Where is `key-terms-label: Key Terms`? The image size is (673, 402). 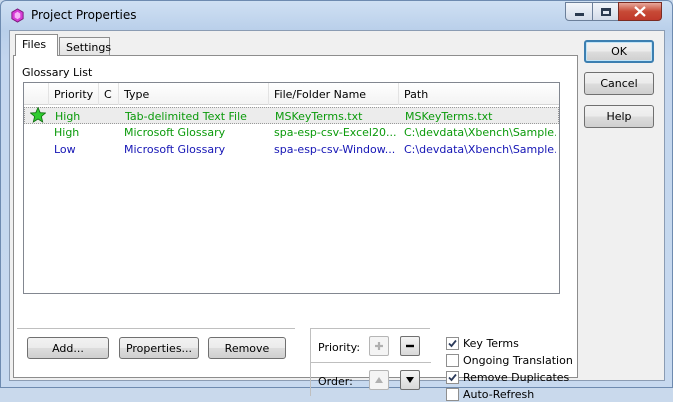 key-terms-label: Key Terms is located at coordinates (491, 343).